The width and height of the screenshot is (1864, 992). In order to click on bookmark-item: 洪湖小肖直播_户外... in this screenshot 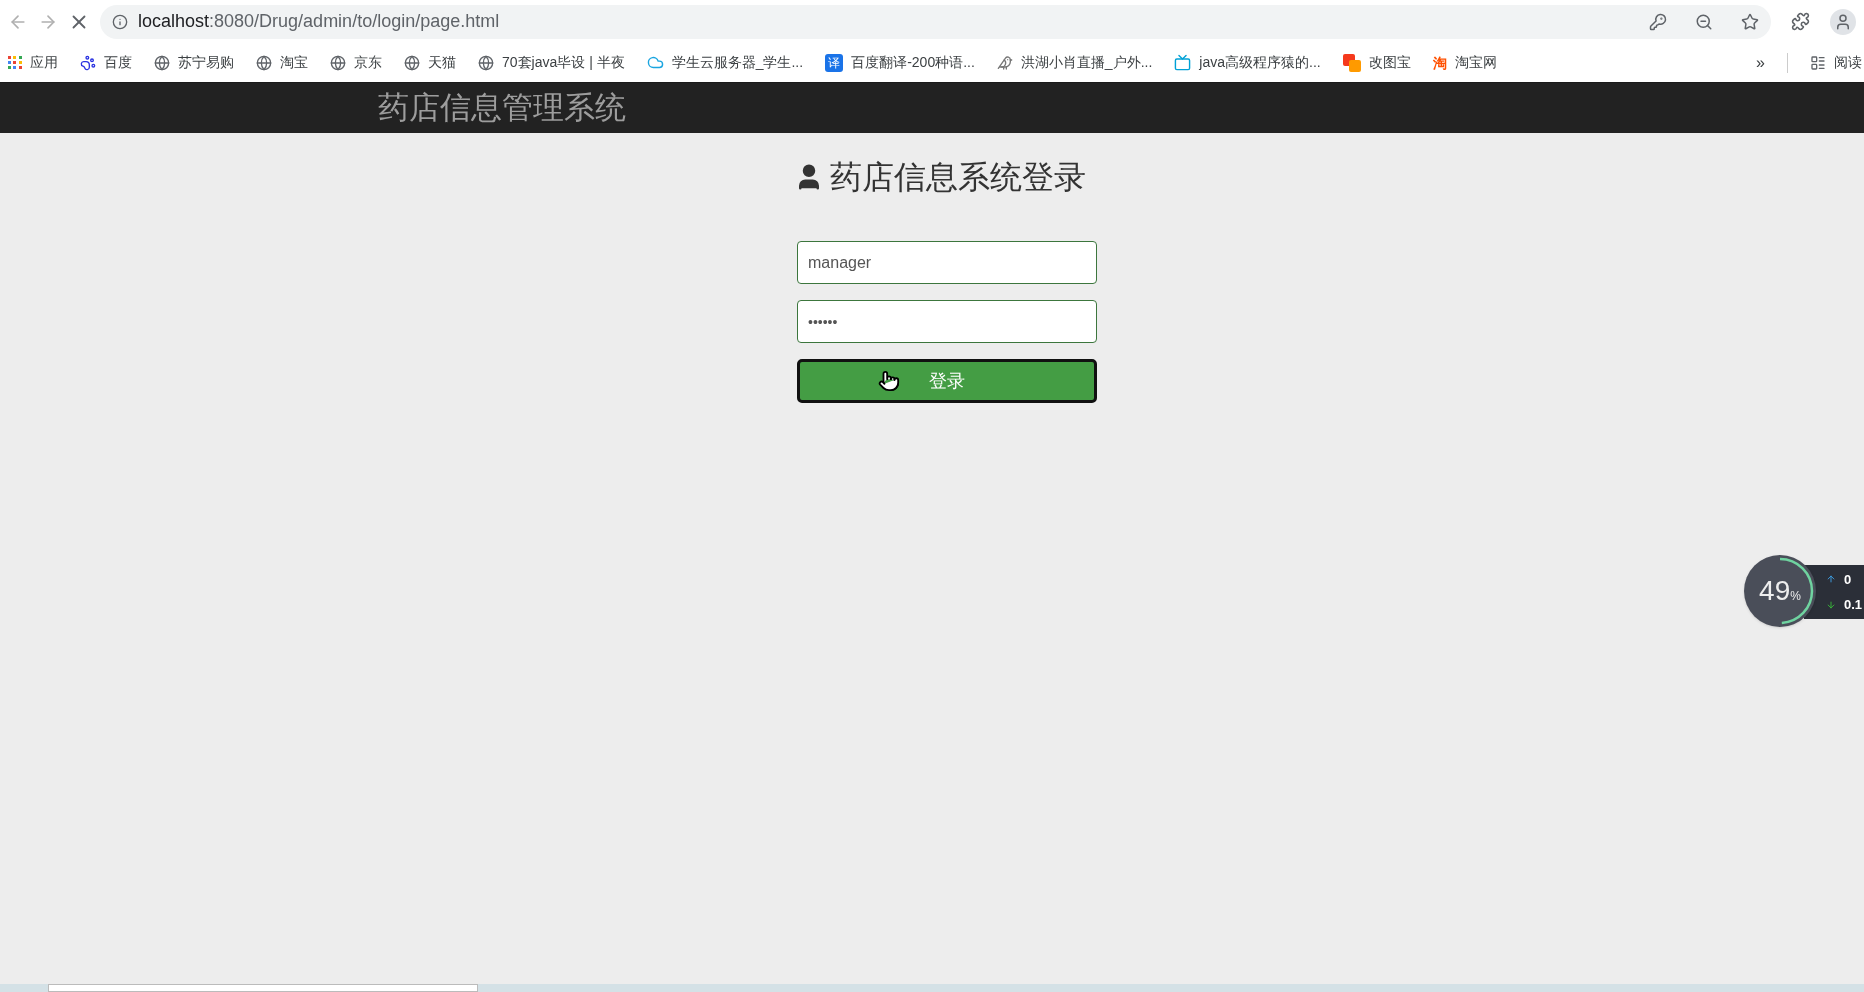, I will do `click(1074, 62)`.